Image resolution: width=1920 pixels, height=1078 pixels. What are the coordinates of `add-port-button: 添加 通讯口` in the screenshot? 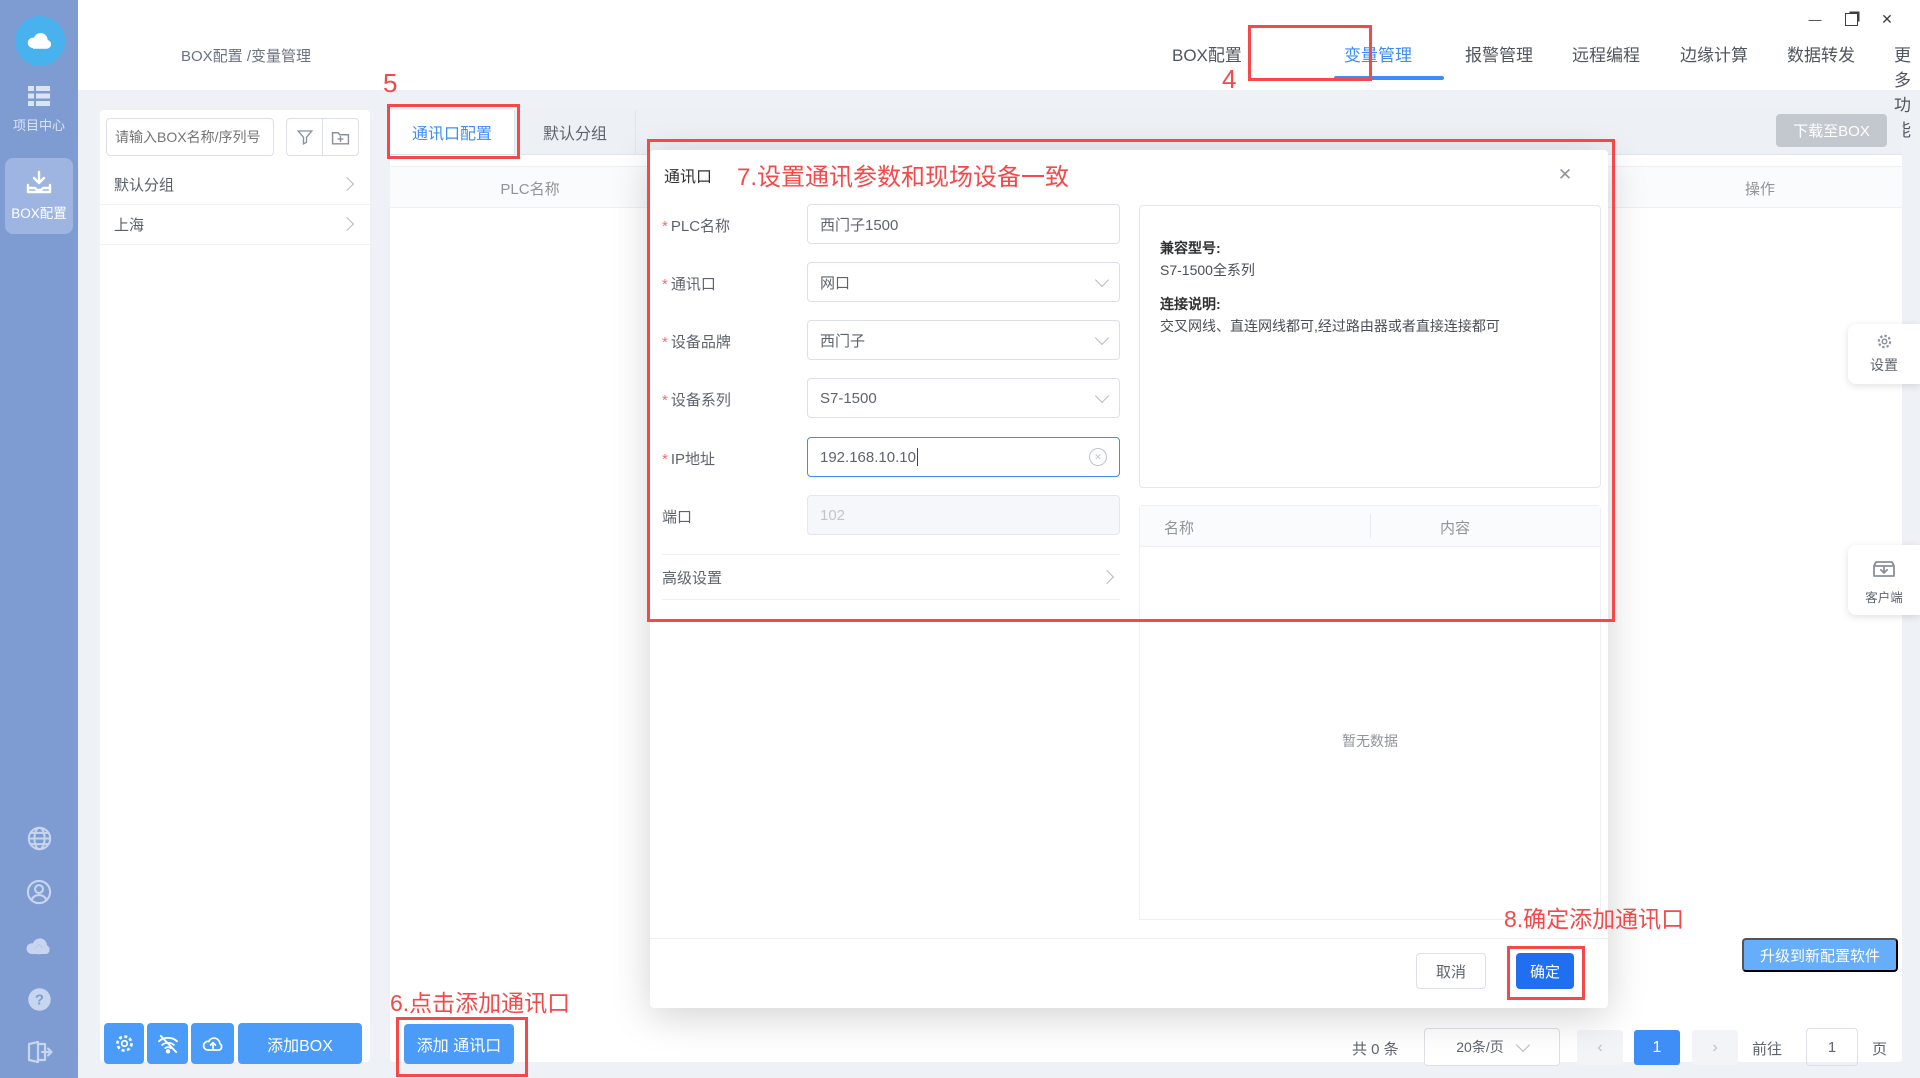 It's located at (459, 1044).